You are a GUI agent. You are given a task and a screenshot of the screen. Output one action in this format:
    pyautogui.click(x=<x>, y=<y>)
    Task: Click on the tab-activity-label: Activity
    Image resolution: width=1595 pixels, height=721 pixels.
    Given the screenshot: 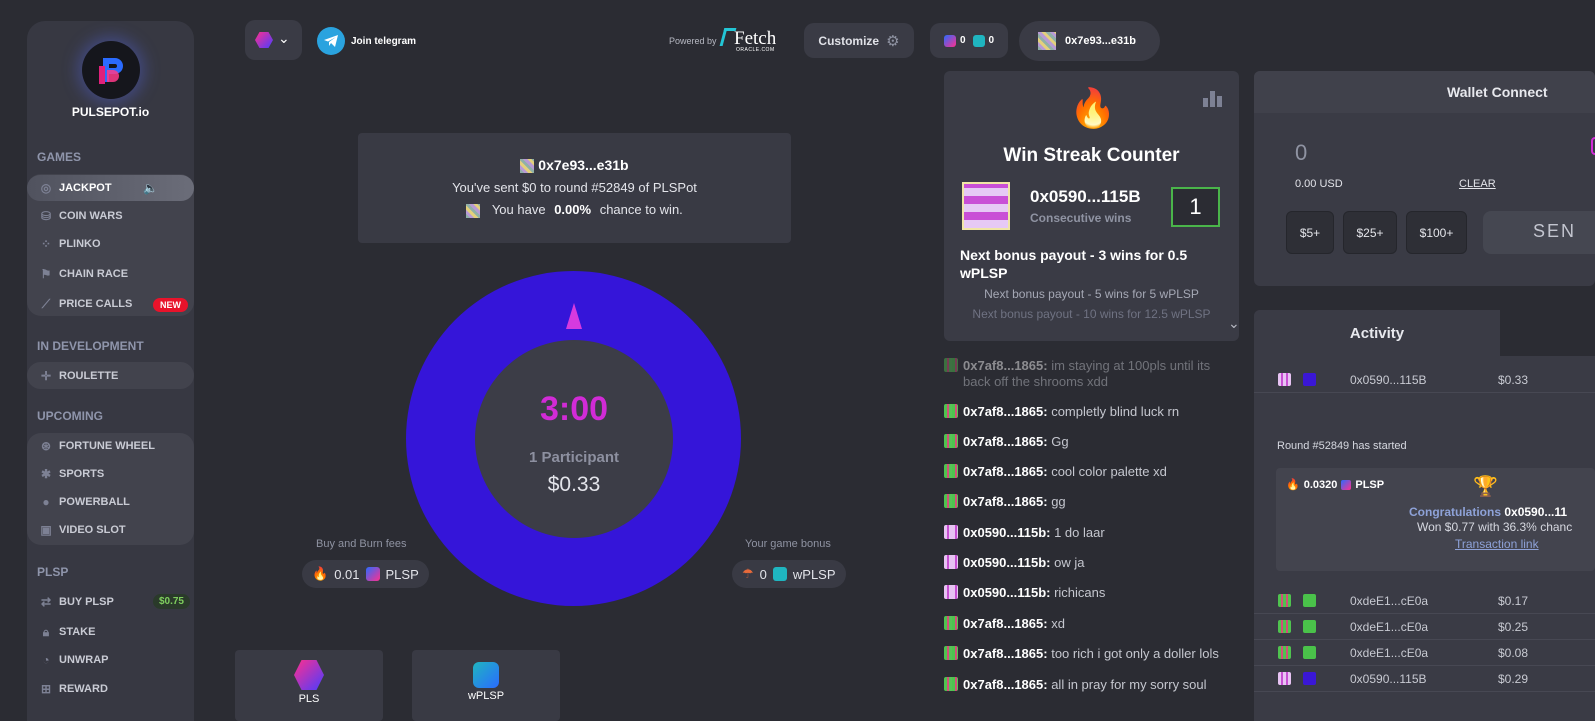 What is the action you would take?
    pyautogui.click(x=1377, y=333)
    